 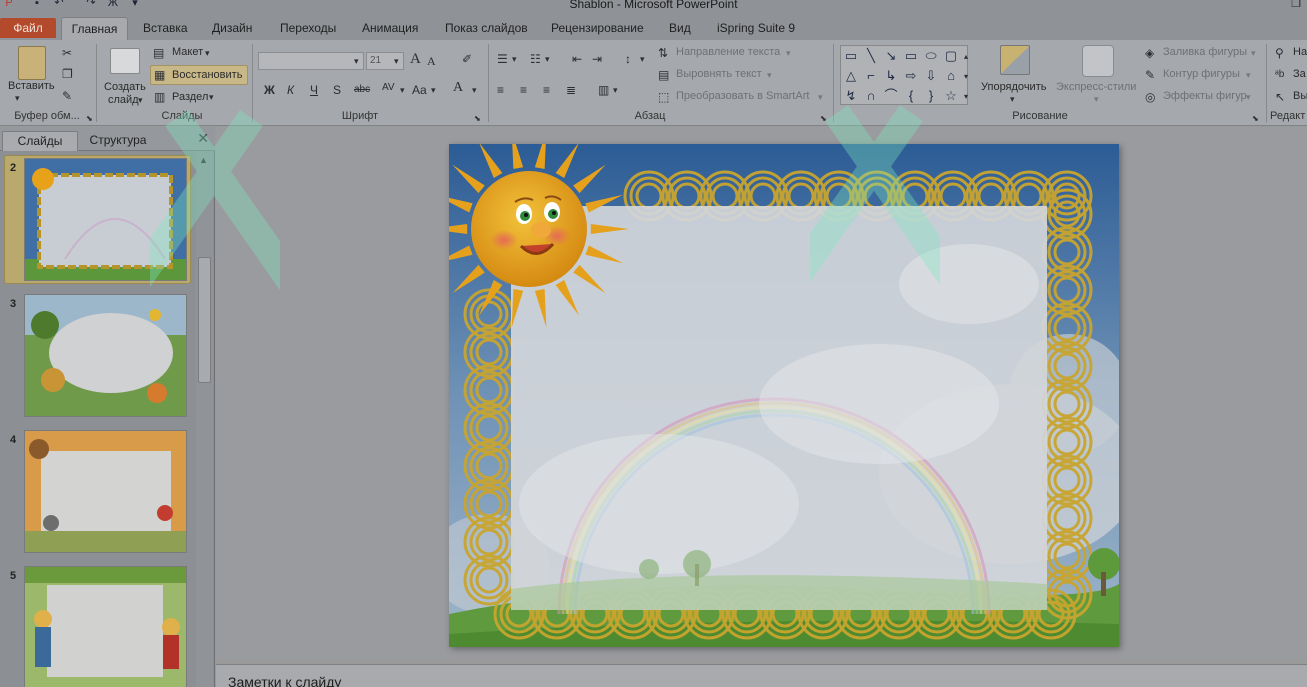 I want to click on font-size-dropdown-icon: ▾, so click(x=396, y=61).